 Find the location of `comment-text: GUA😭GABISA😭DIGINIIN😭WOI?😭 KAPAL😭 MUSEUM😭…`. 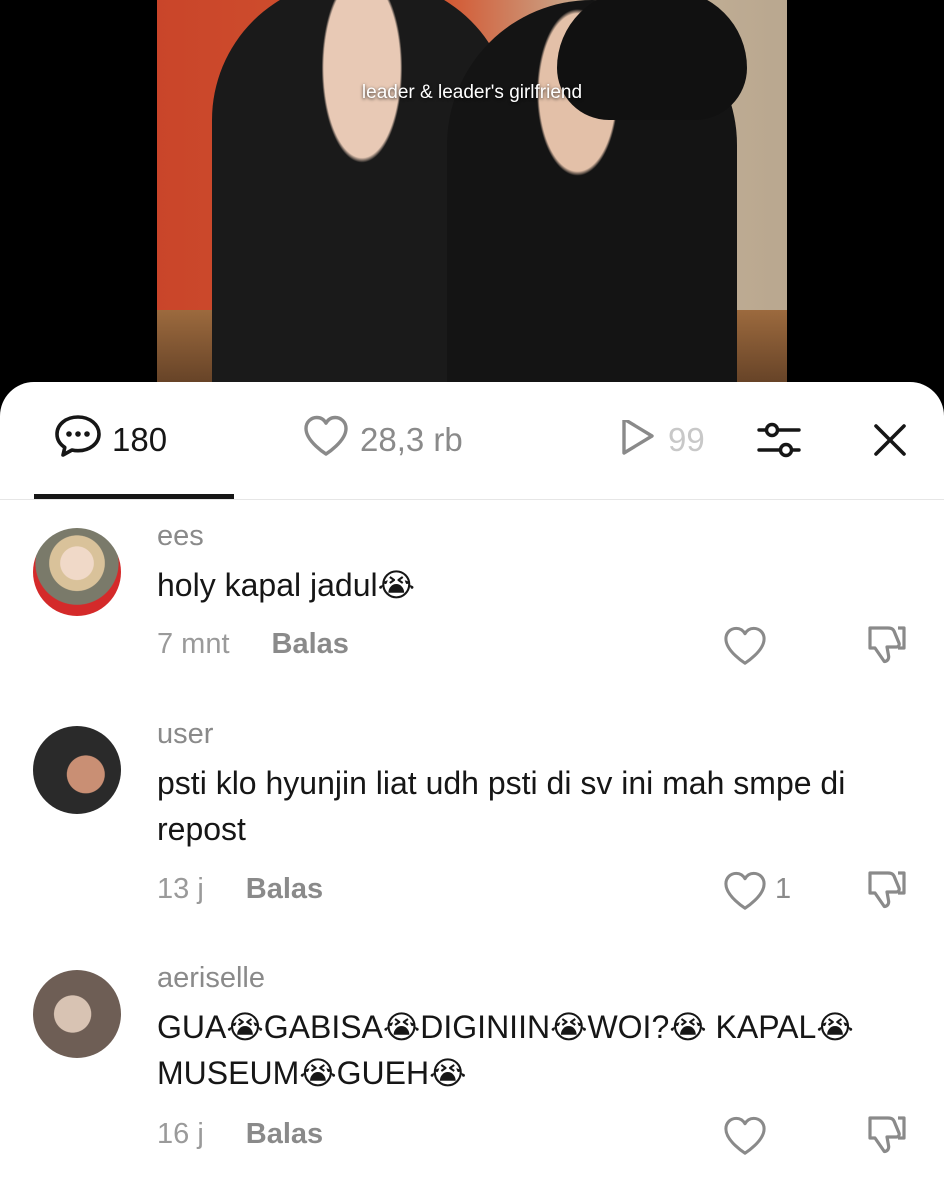

comment-text: GUA😭GABISA😭DIGINIIN😭WOI?😭 KAPAL😭 MUSEUM😭… is located at coordinates (505, 1050).